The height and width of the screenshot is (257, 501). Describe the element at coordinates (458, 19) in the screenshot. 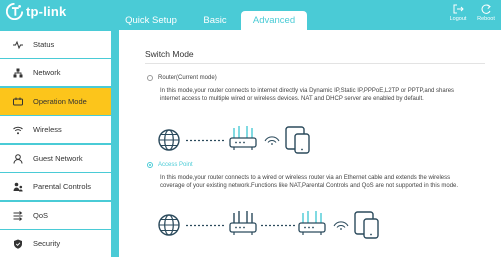

I see `logout-label: Logout` at that location.